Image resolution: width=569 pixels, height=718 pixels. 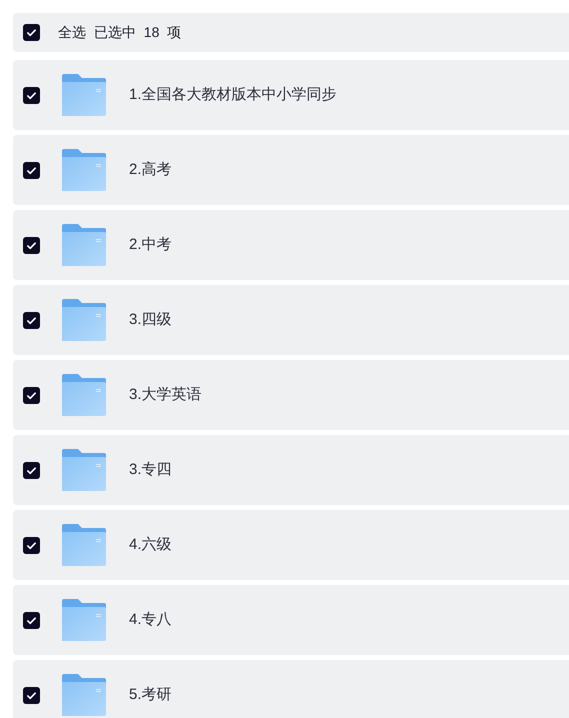 I want to click on folder-row: 2.高考, so click(x=291, y=170).